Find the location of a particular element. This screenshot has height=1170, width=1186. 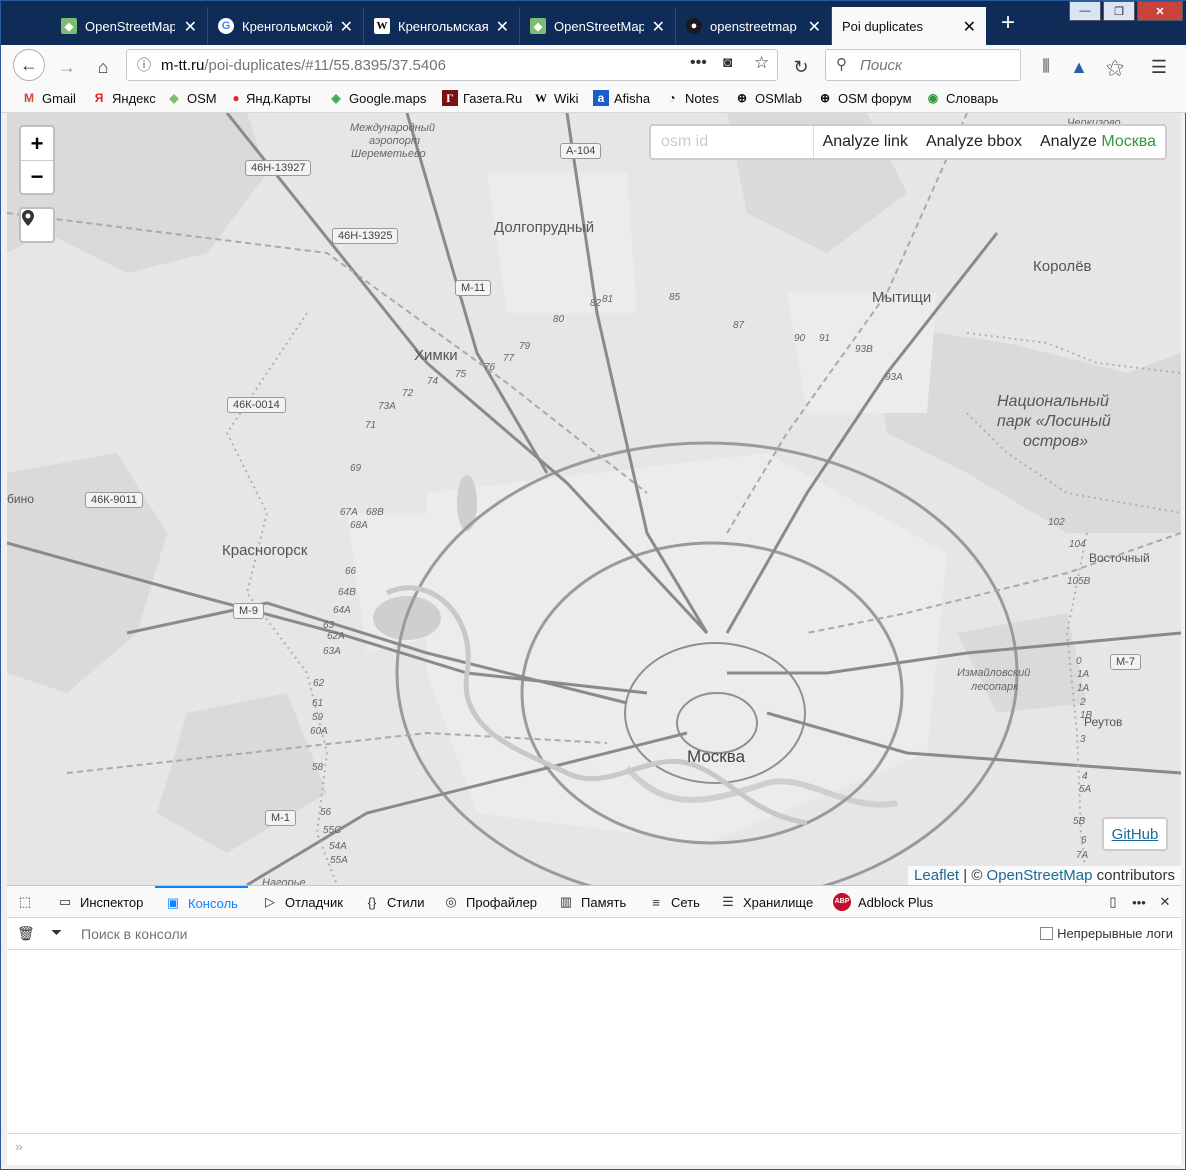

console-search-input: Поиск в консоли is located at coordinates (134, 934).